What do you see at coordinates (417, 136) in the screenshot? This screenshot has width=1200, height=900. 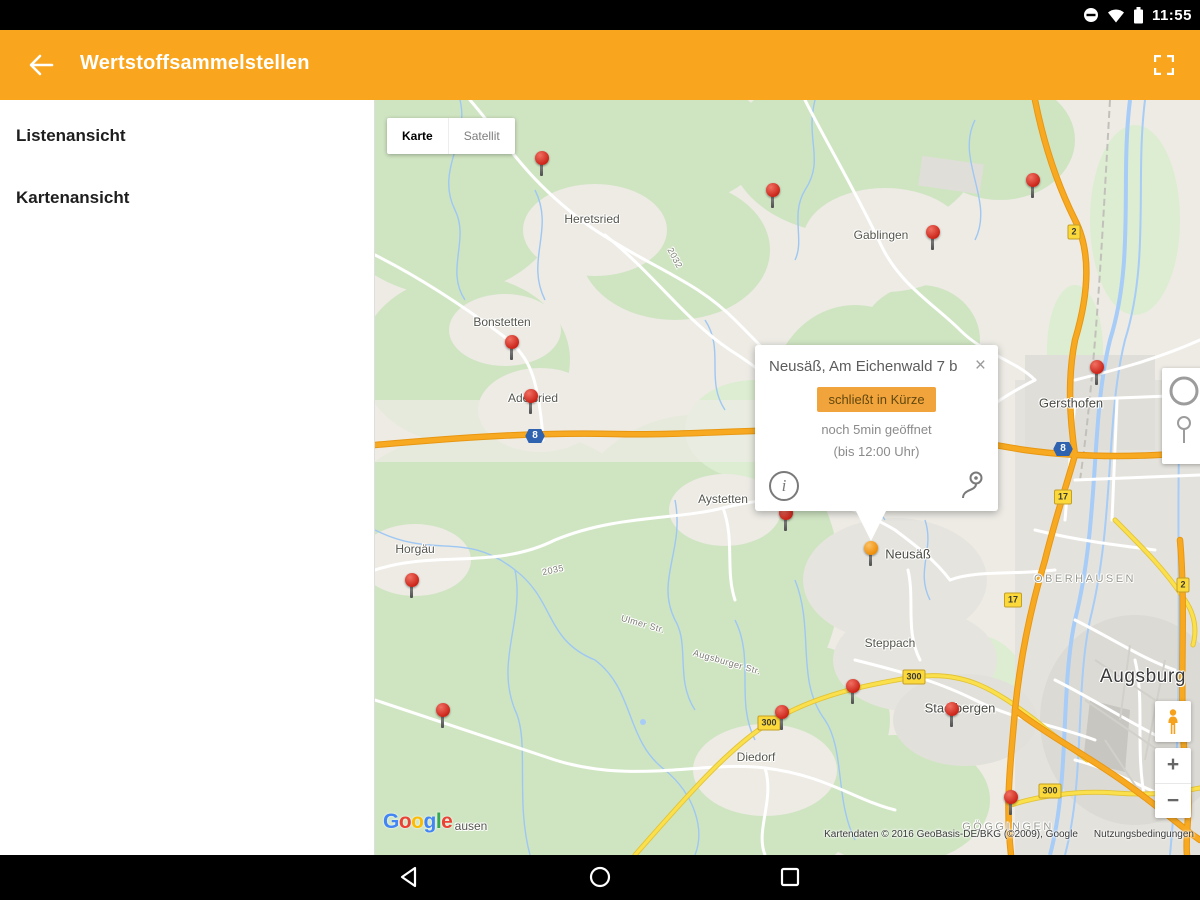 I see `map-type-karte: Karte` at bounding box center [417, 136].